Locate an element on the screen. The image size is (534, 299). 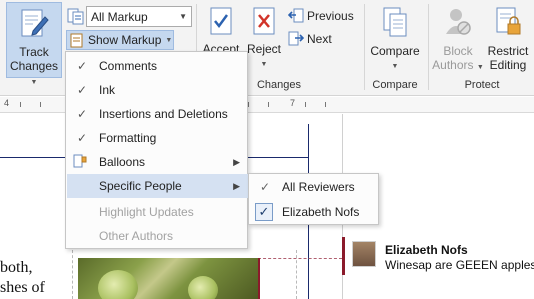
track-changes-label-1: Track is located at coordinates (34, 52).